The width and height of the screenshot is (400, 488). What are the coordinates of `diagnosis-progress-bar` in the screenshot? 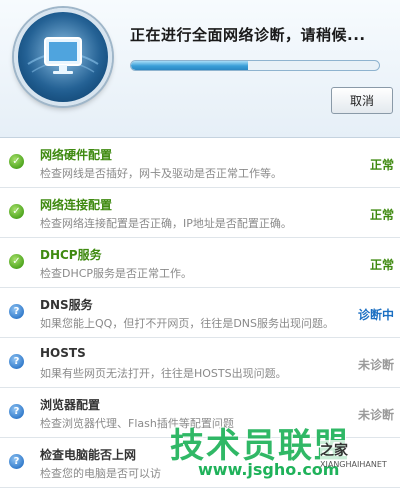 It's located at (255, 65).